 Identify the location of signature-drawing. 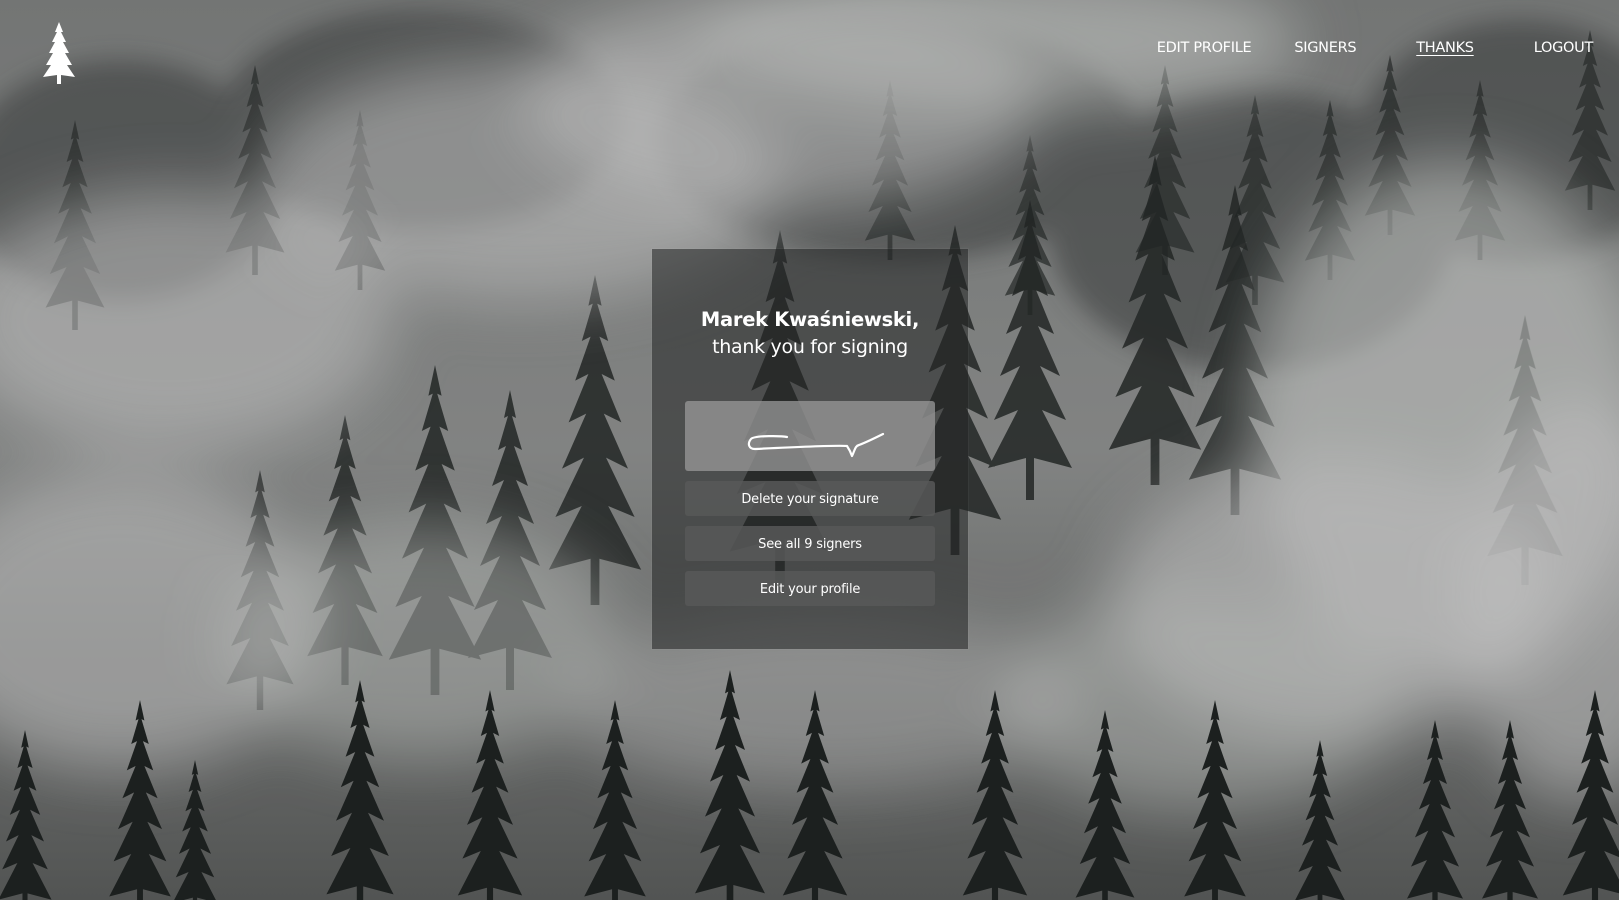
(816, 445).